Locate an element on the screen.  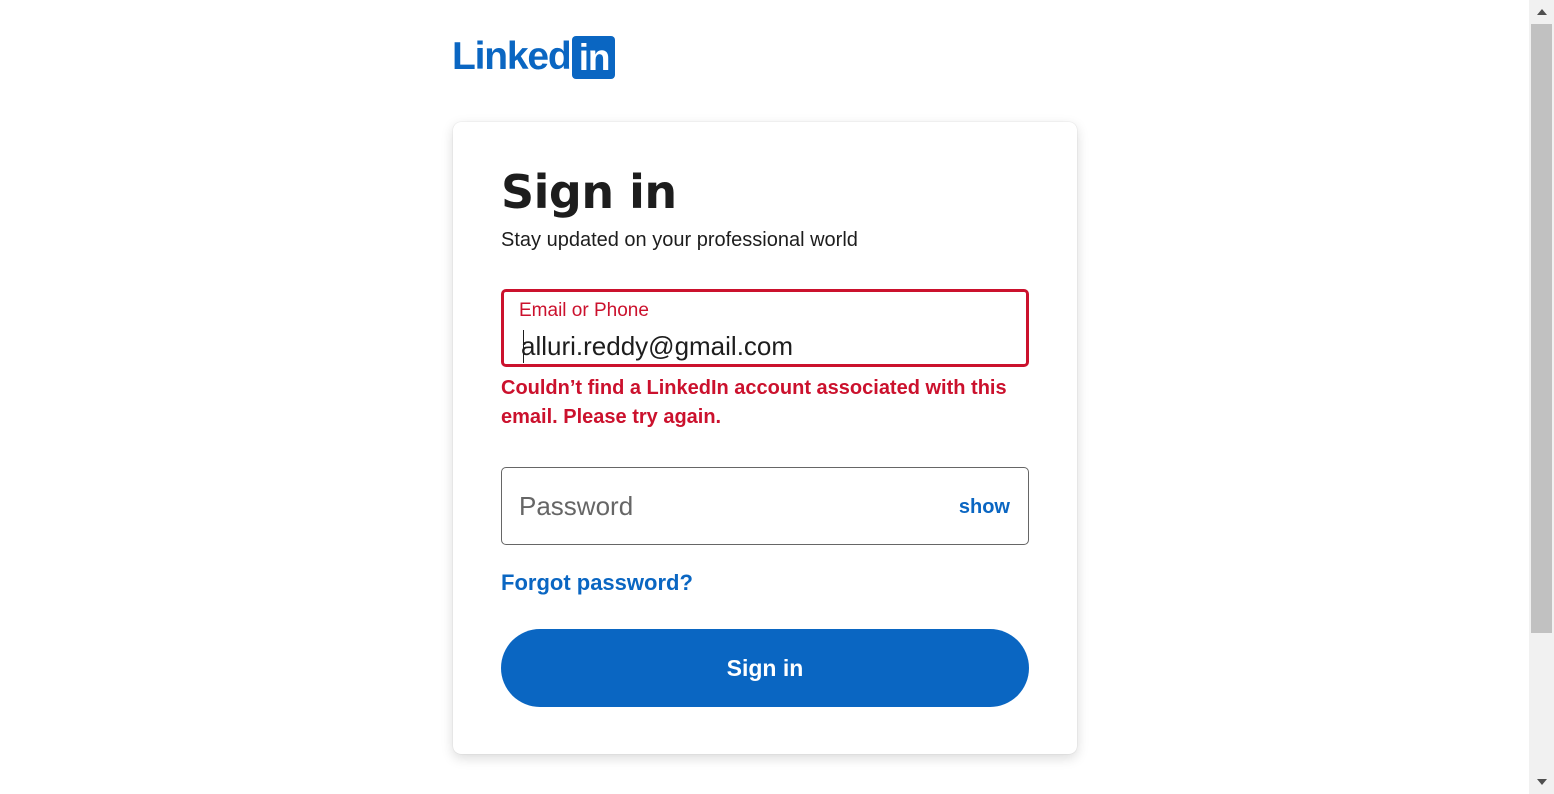
password-input is located at coordinates (729, 506).